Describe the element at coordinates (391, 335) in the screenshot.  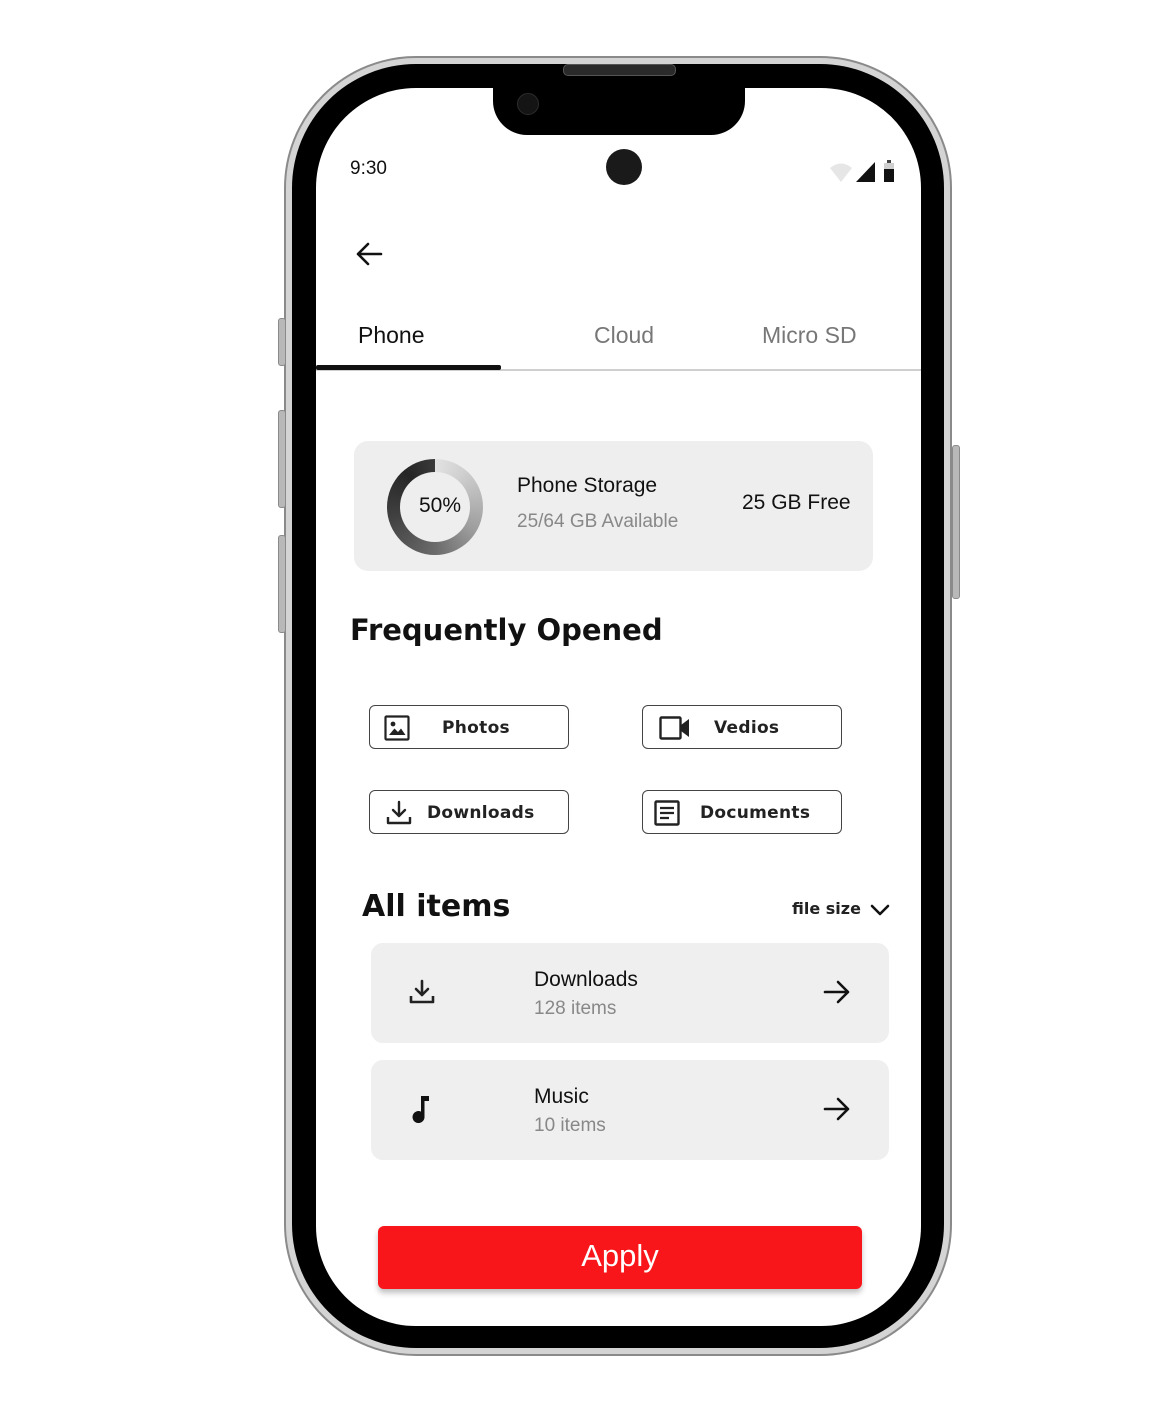
I see `tab-phone: Phone` at that location.